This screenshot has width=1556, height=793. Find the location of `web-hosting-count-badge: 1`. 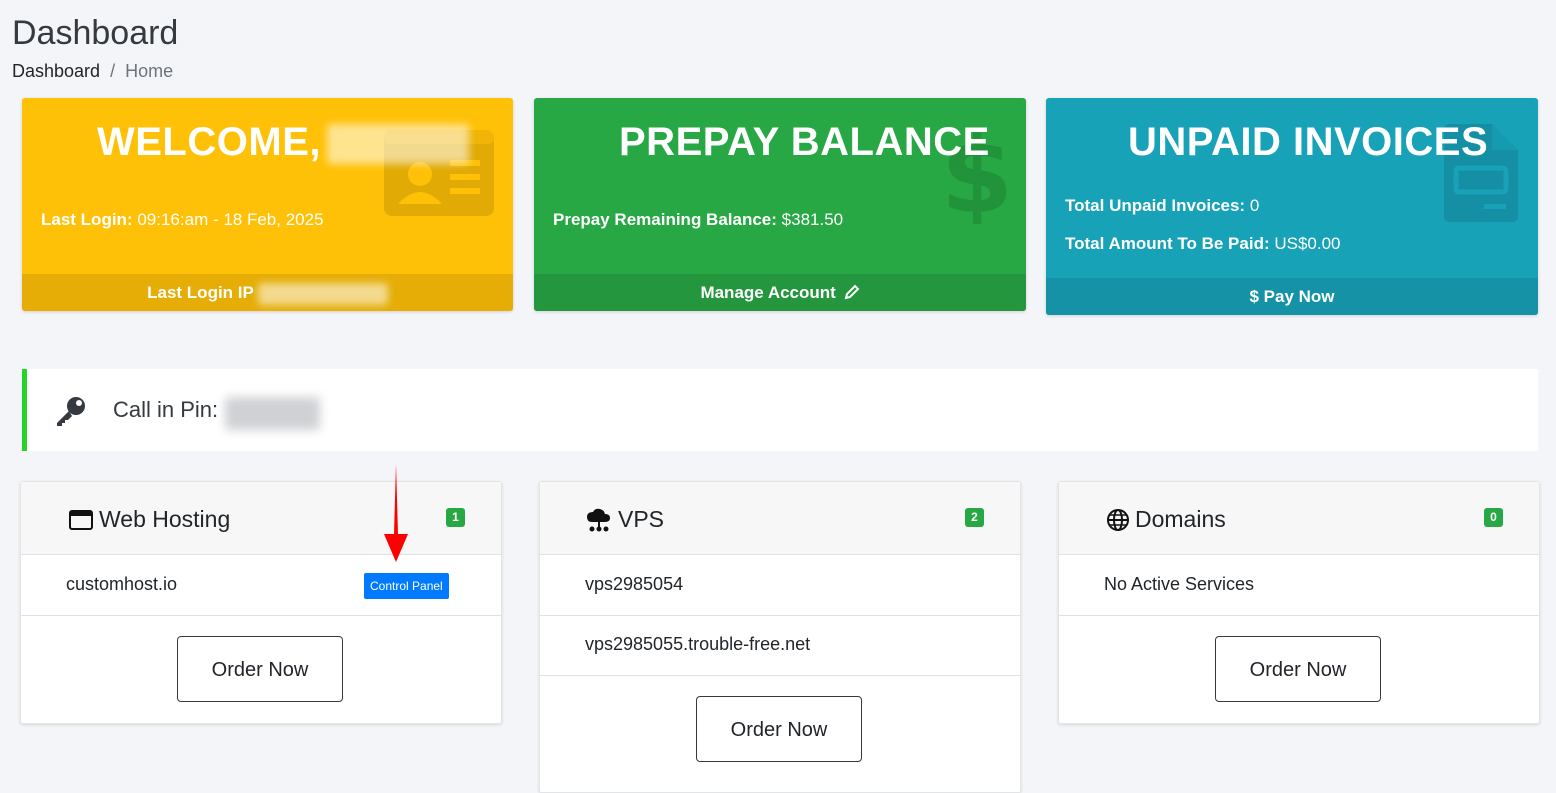

web-hosting-count-badge: 1 is located at coordinates (455, 517).